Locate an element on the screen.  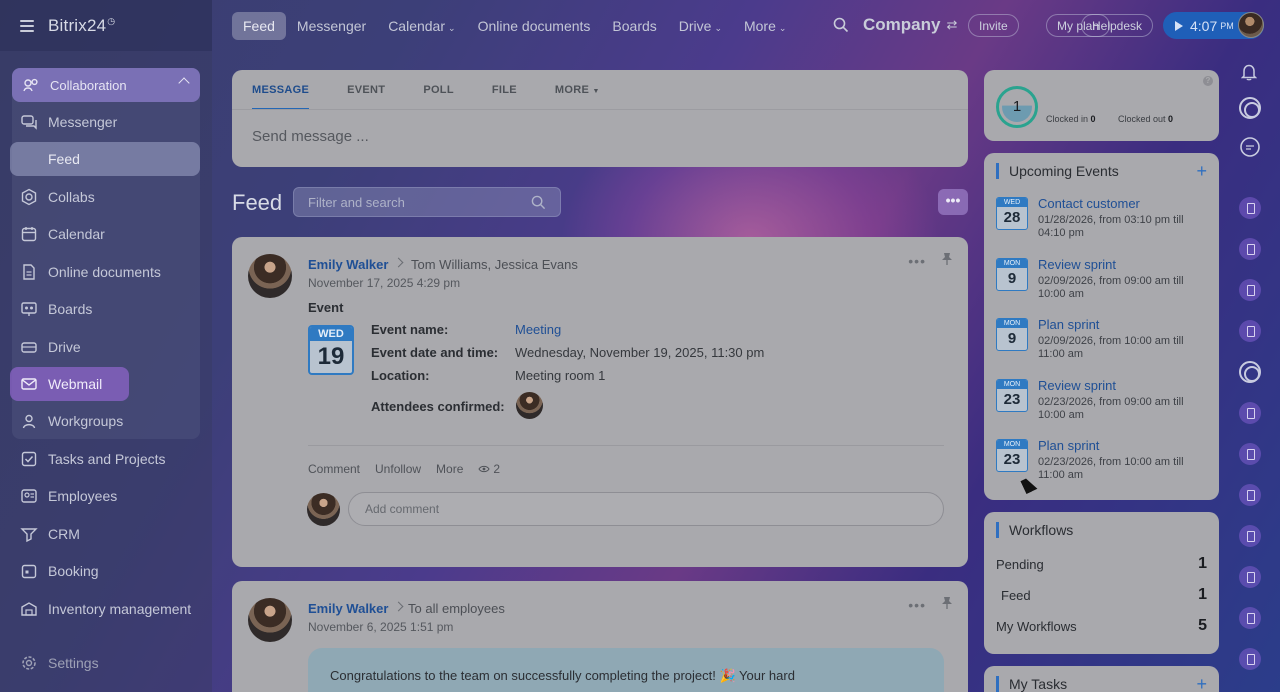
unfollow-link: Unfollow is located at coordinates (398, 469).